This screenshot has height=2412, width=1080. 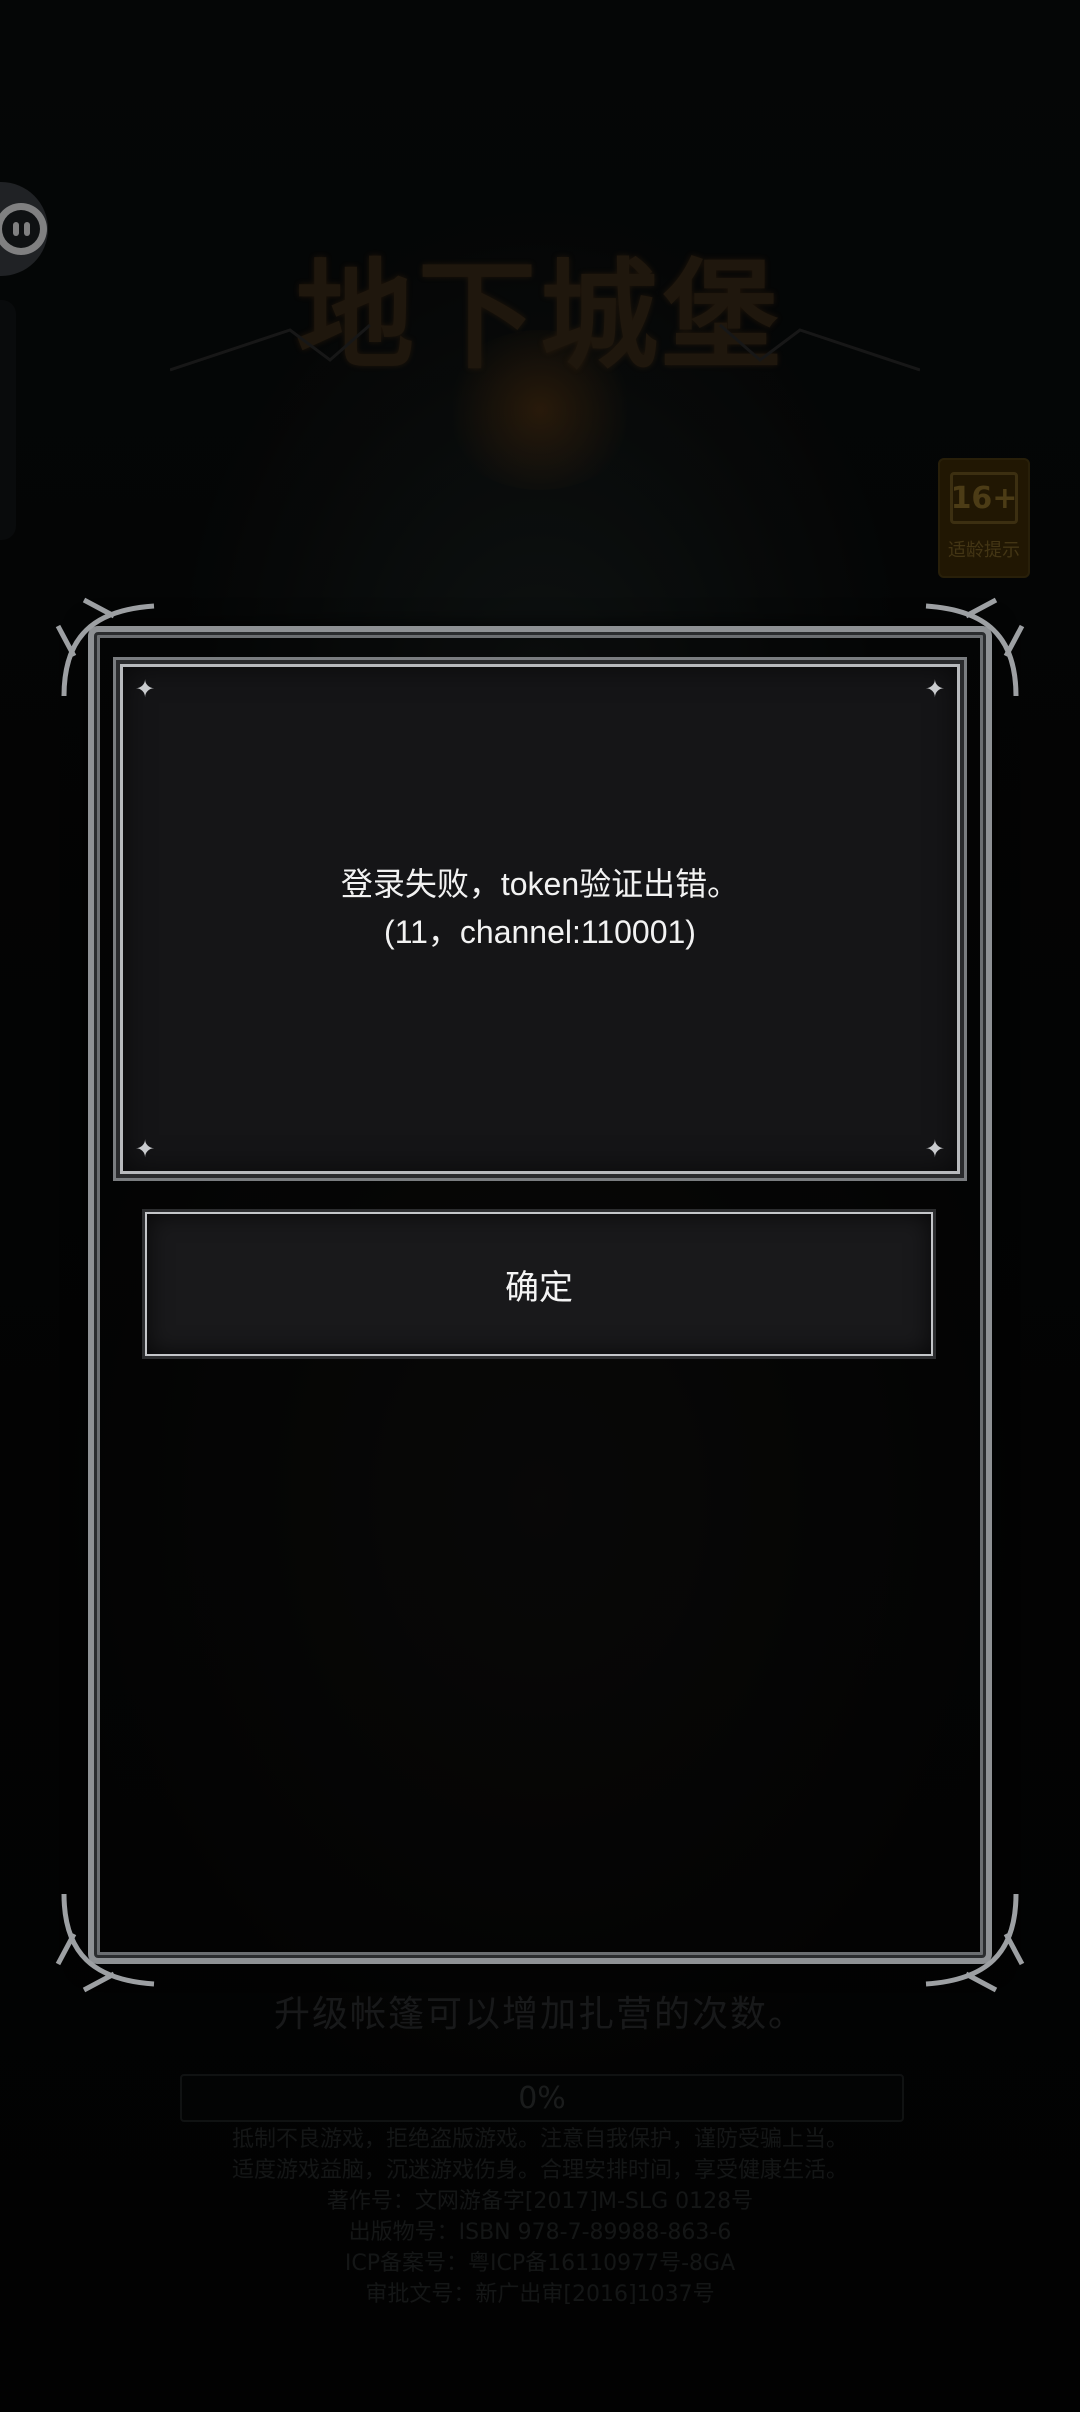 What do you see at coordinates (539, 1287) in the screenshot?
I see `confirm-button-label: 确定` at bounding box center [539, 1287].